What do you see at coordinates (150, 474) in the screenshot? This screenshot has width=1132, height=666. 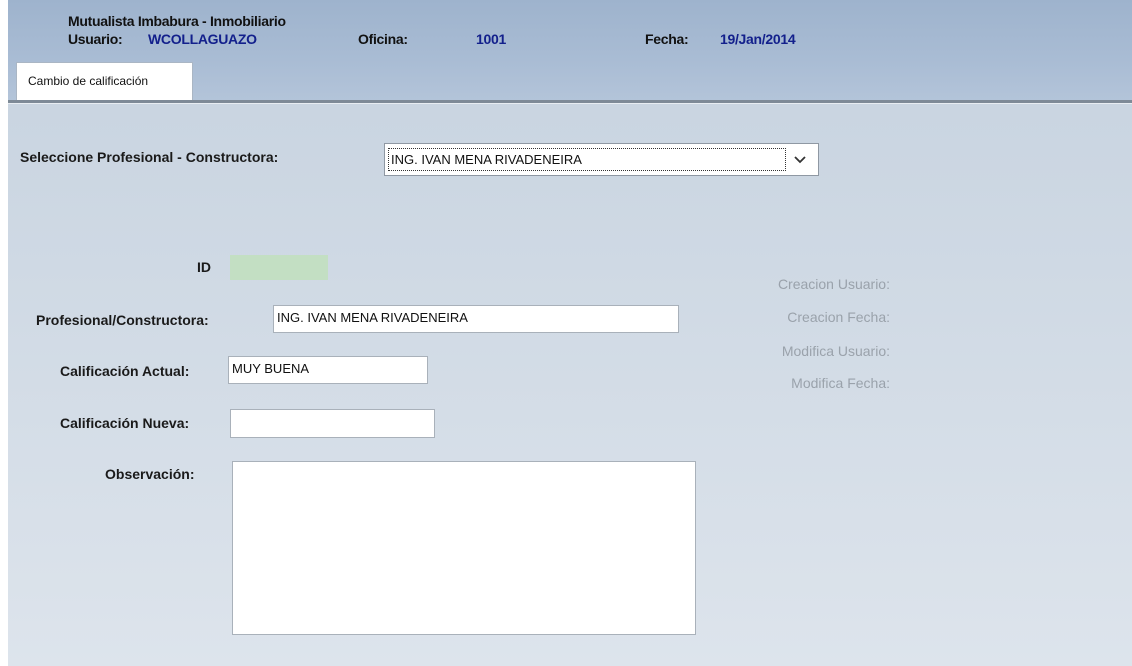 I see `observacion-label: Observación:` at bounding box center [150, 474].